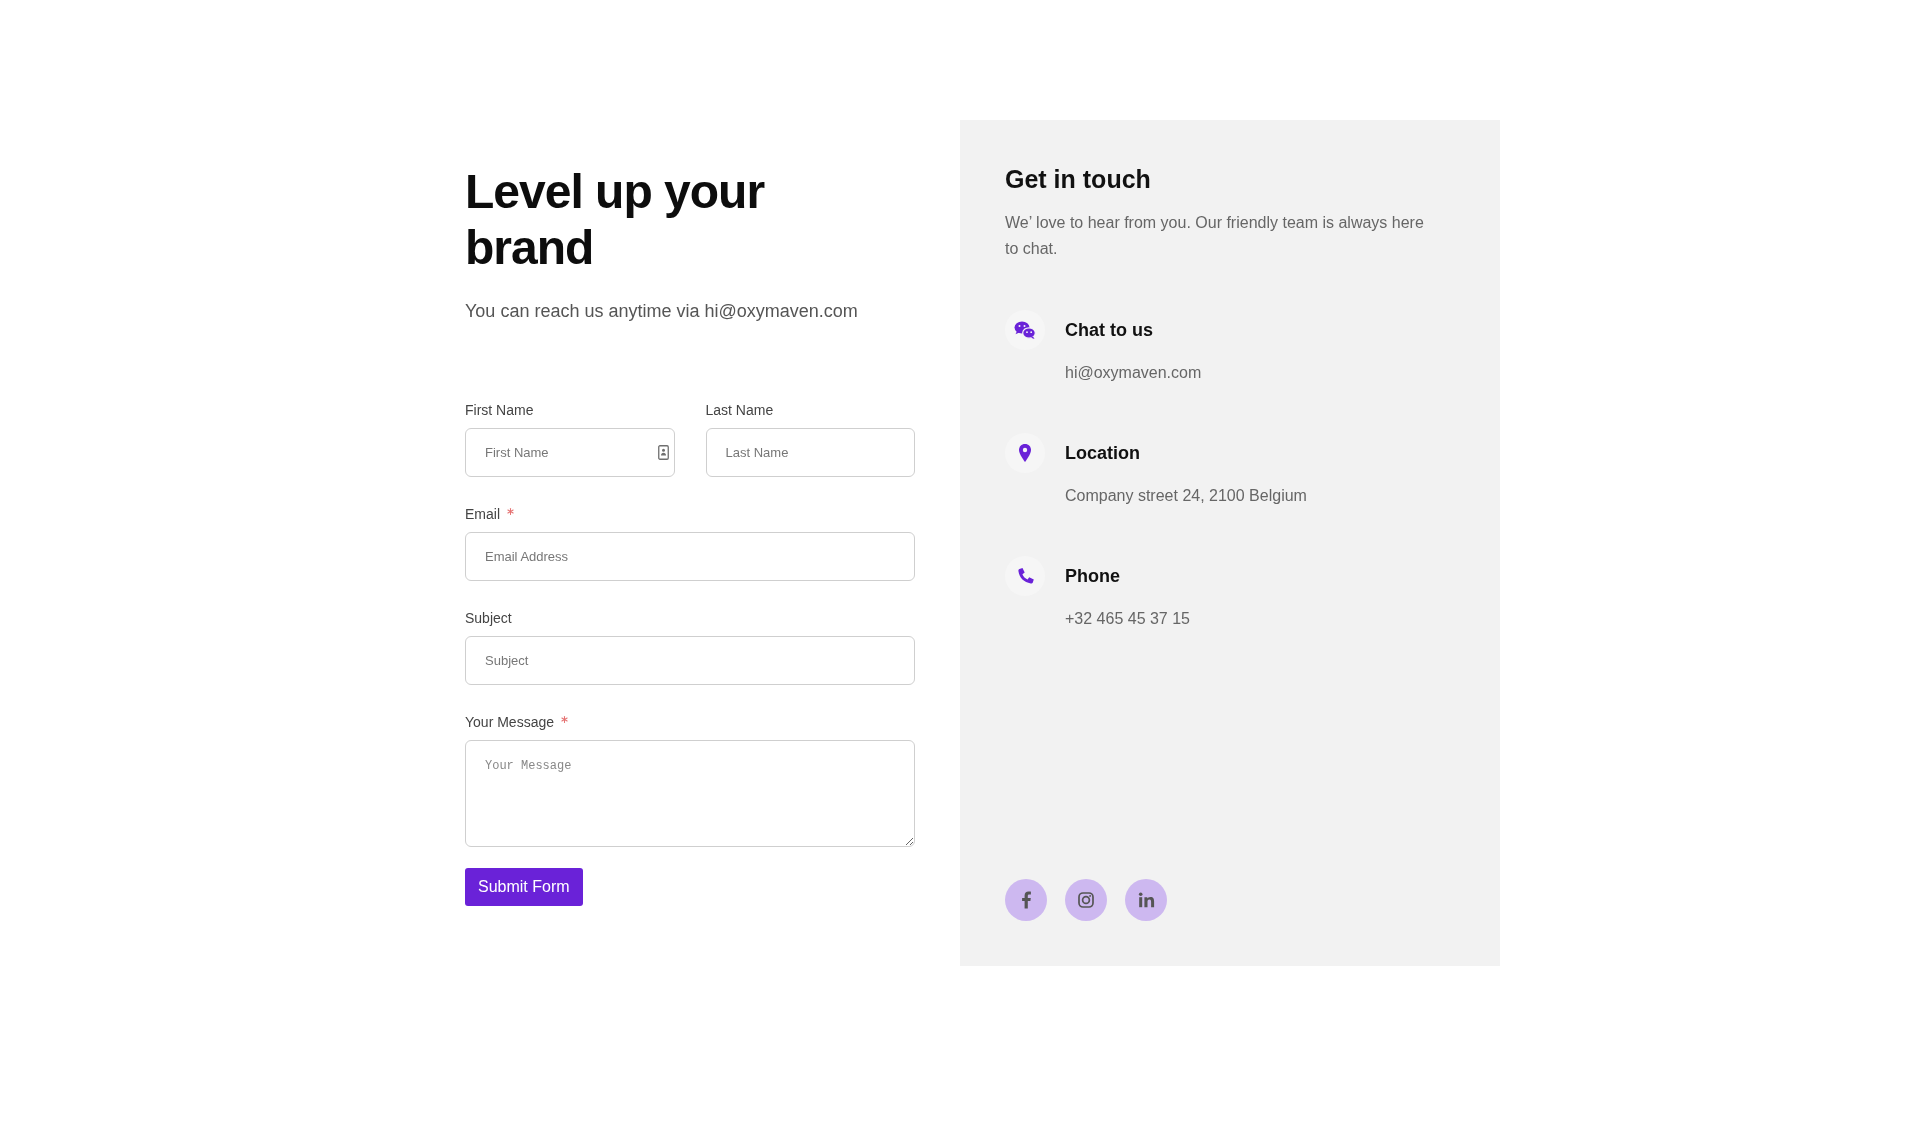 This screenshot has width=1920, height=1140. What do you see at coordinates (1146, 900) in the screenshot?
I see `linkedin-icon` at bounding box center [1146, 900].